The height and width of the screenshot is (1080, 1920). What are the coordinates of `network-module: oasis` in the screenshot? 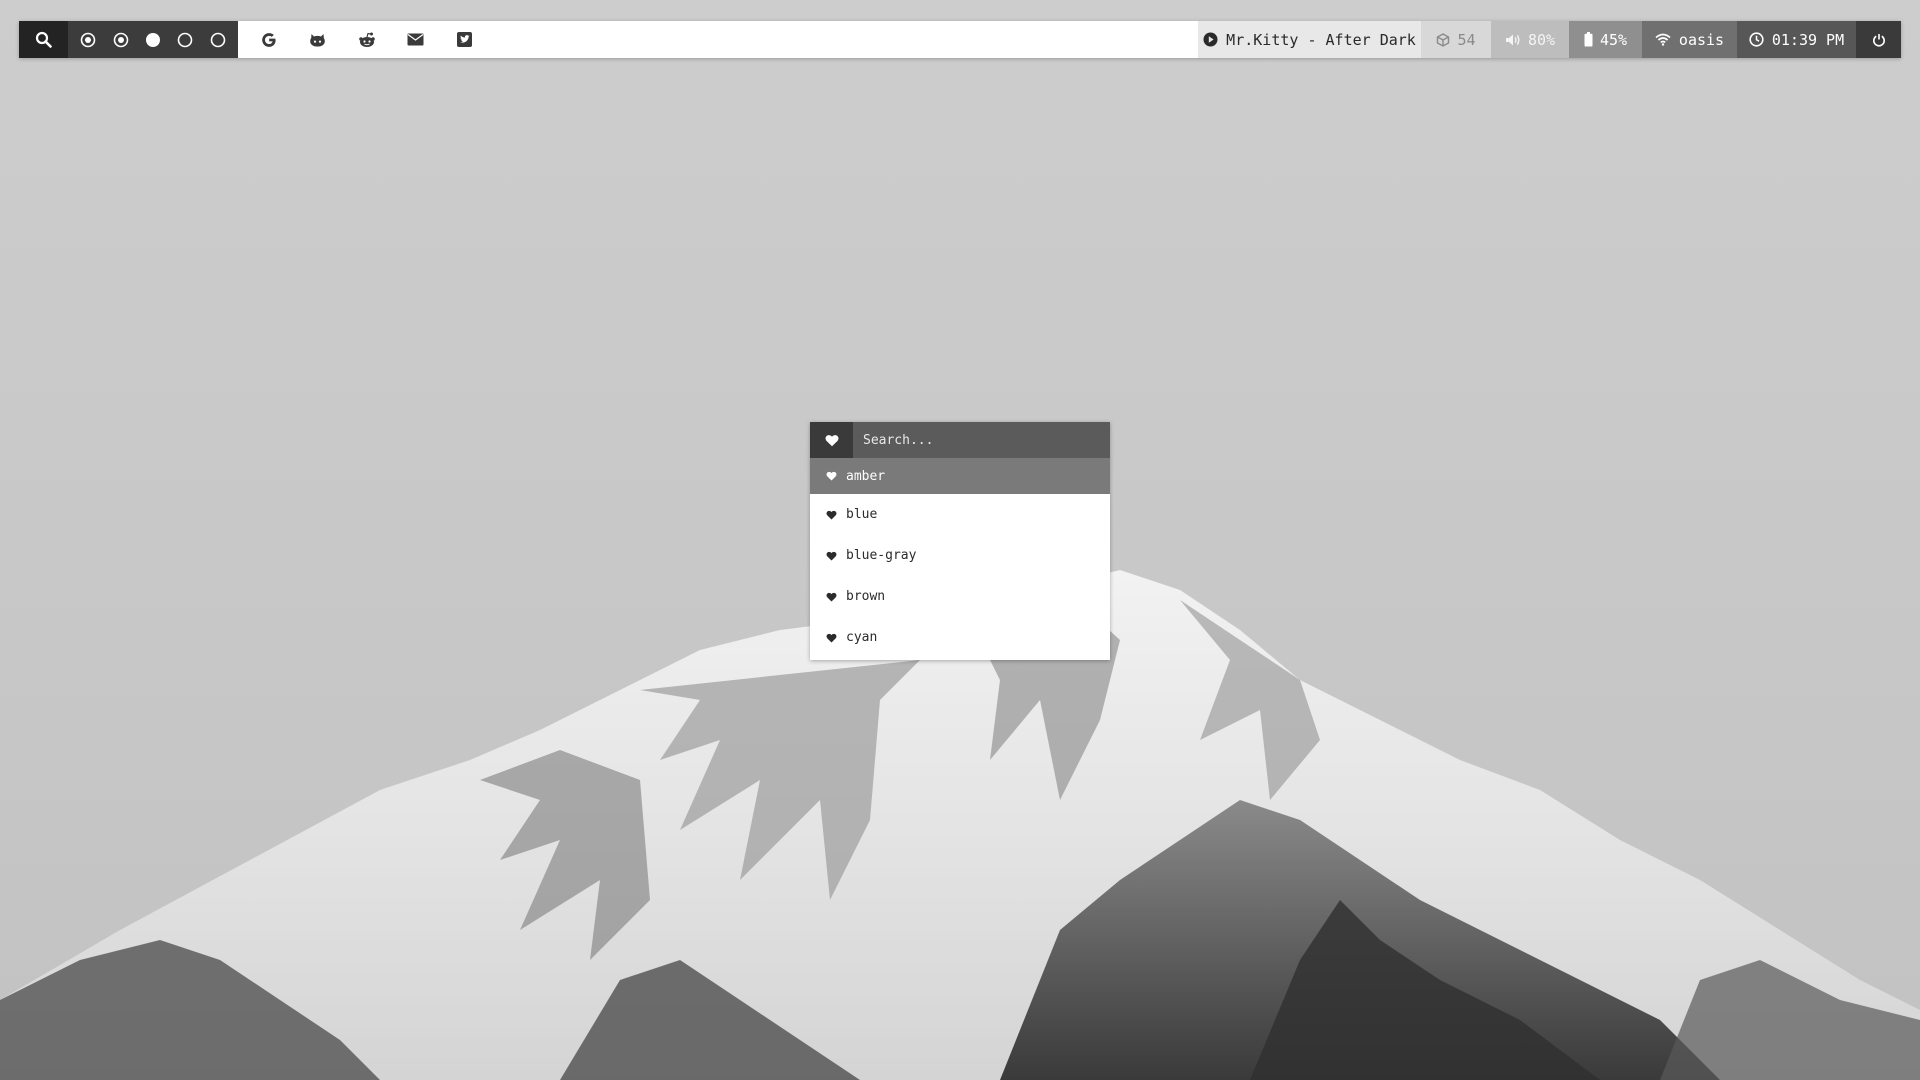 It's located at (1689, 39).